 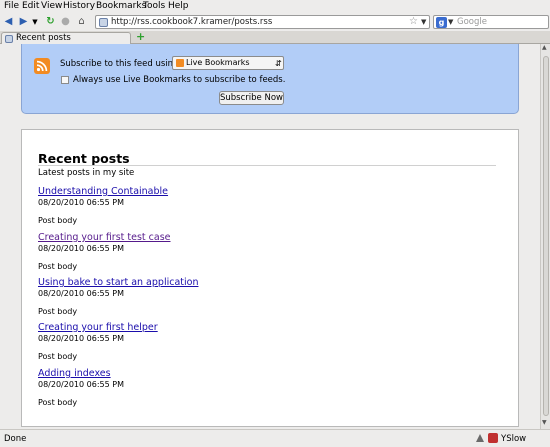 I want to click on forward-icon: ▶, so click(x=23, y=22).